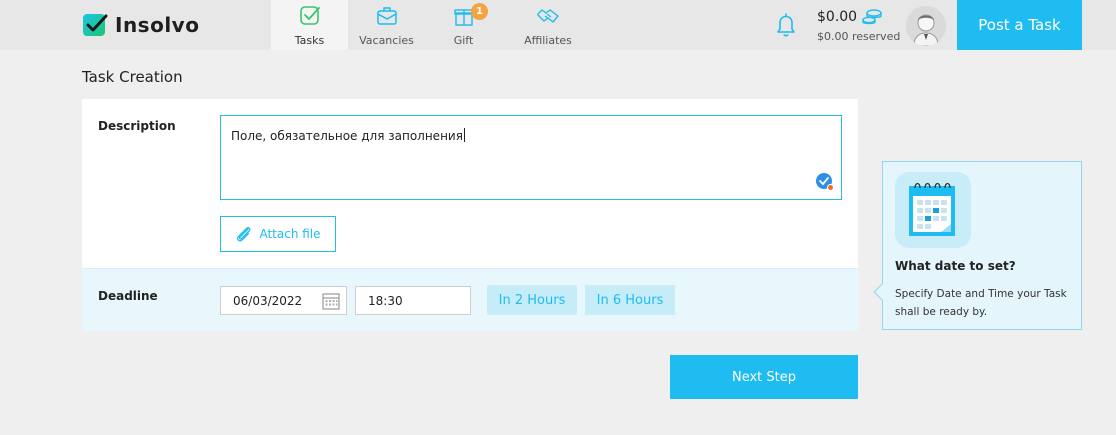 The width and height of the screenshot is (1116, 435). I want to click on nav-tasks-label: Tasks, so click(309, 40).